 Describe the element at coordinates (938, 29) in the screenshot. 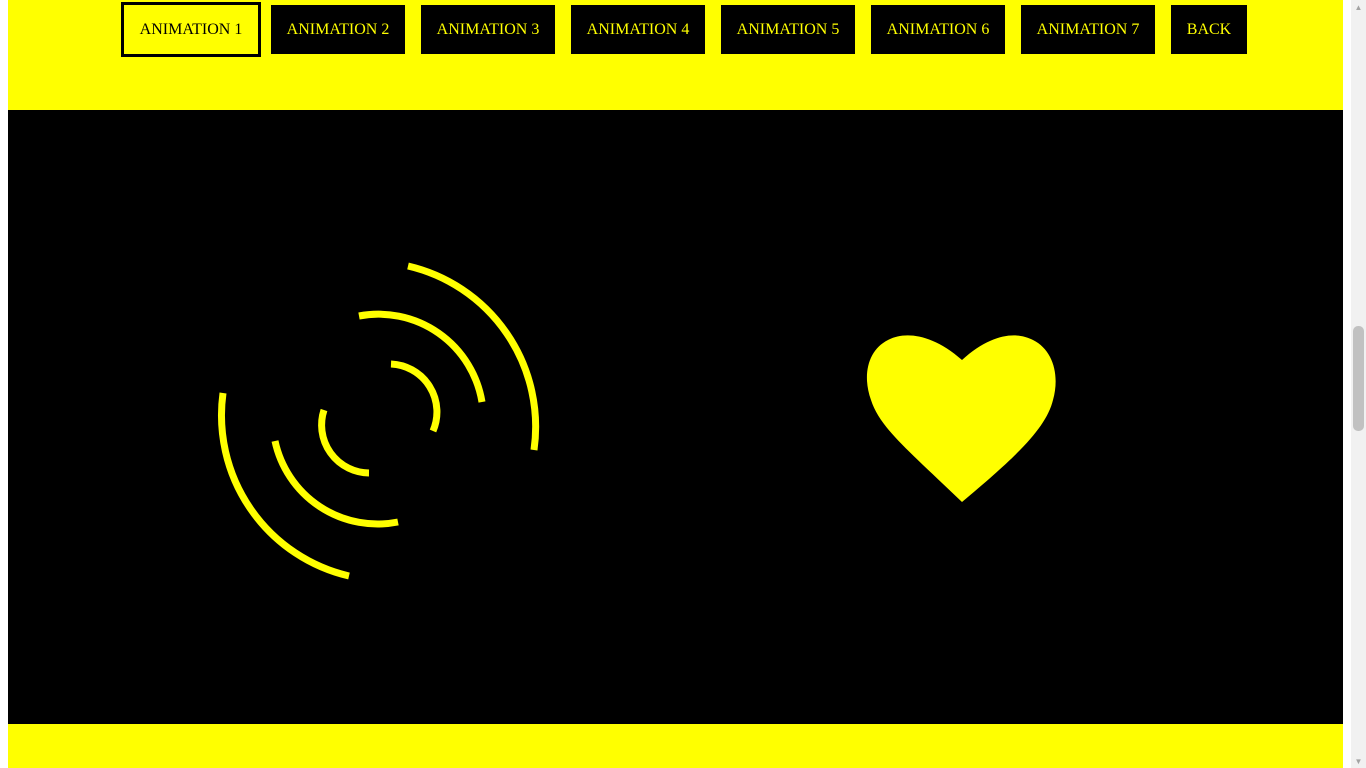

I see `animation-6-button: ANIMATION 6` at that location.